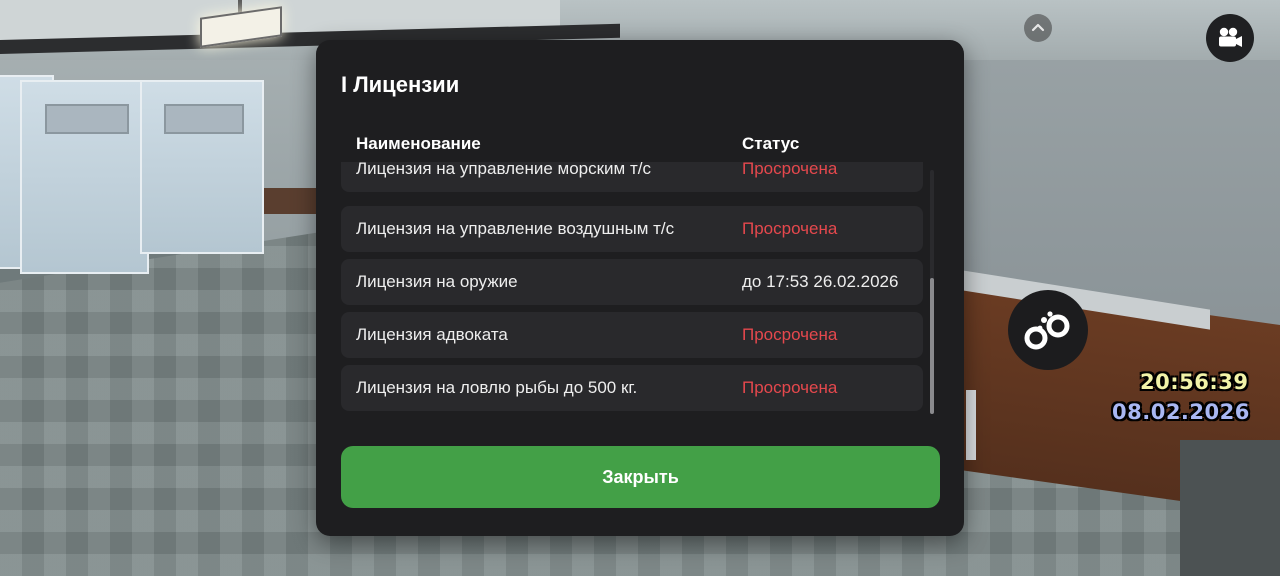  What do you see at coordinates (497, 387) in the screenshot?
I see `license-name: Лицензия на ловлю рыбы до 500 кг.` at bounding box center [497, 387].